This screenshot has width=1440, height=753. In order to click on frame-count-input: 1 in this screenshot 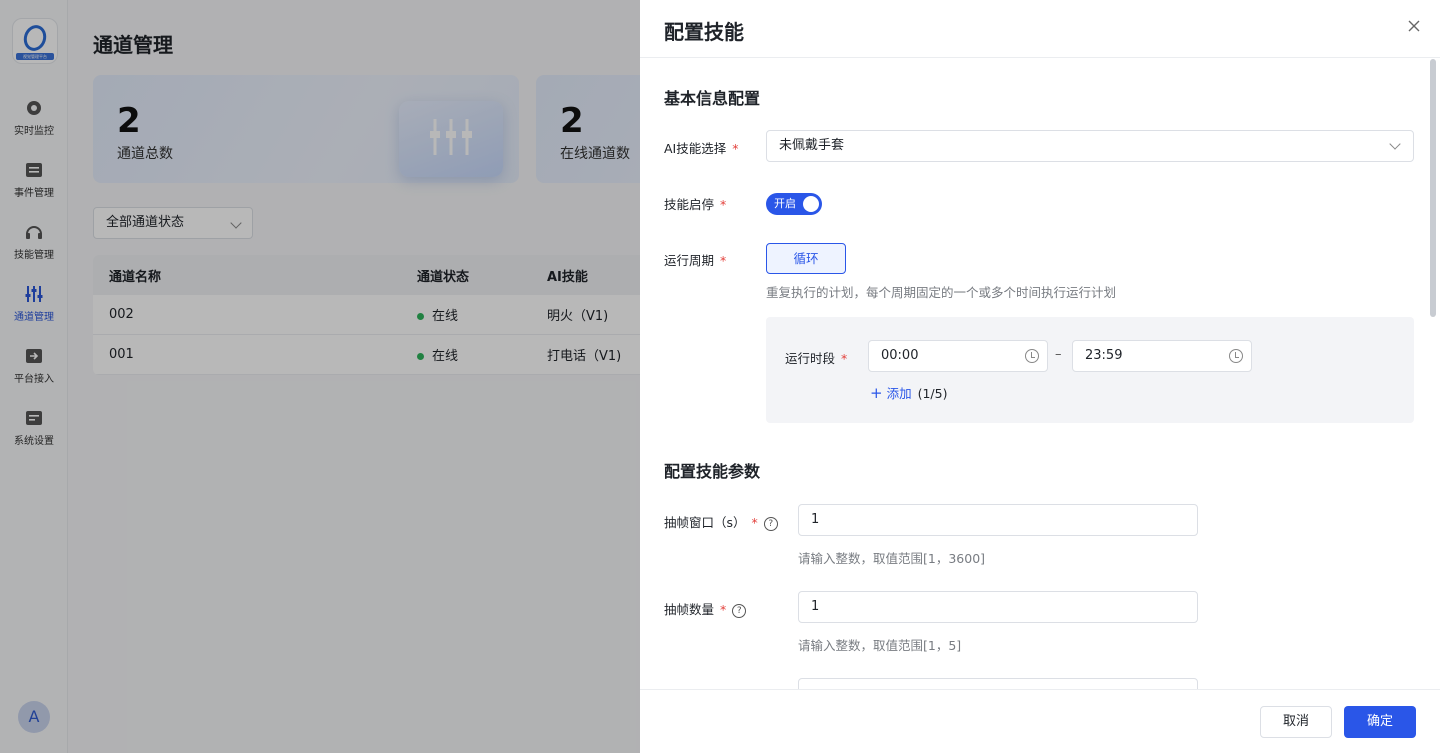, I will do `click(998, 607)`.